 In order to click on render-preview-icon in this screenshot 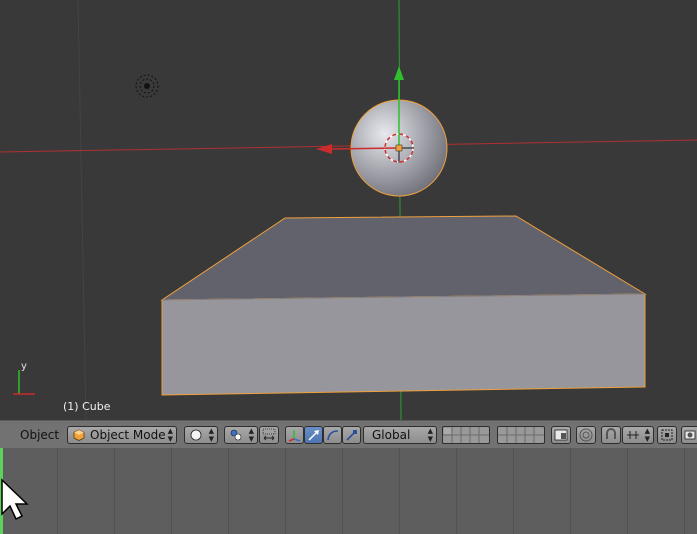, I will do `click(561, 435)`.